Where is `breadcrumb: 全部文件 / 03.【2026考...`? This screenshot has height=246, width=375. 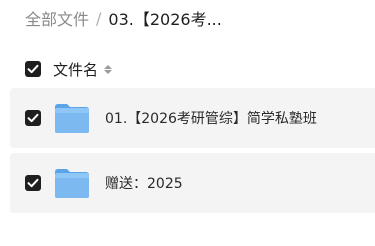
breadcrumb: 全部文件 / 03.【2026考... is located at coordinates (123, 18).